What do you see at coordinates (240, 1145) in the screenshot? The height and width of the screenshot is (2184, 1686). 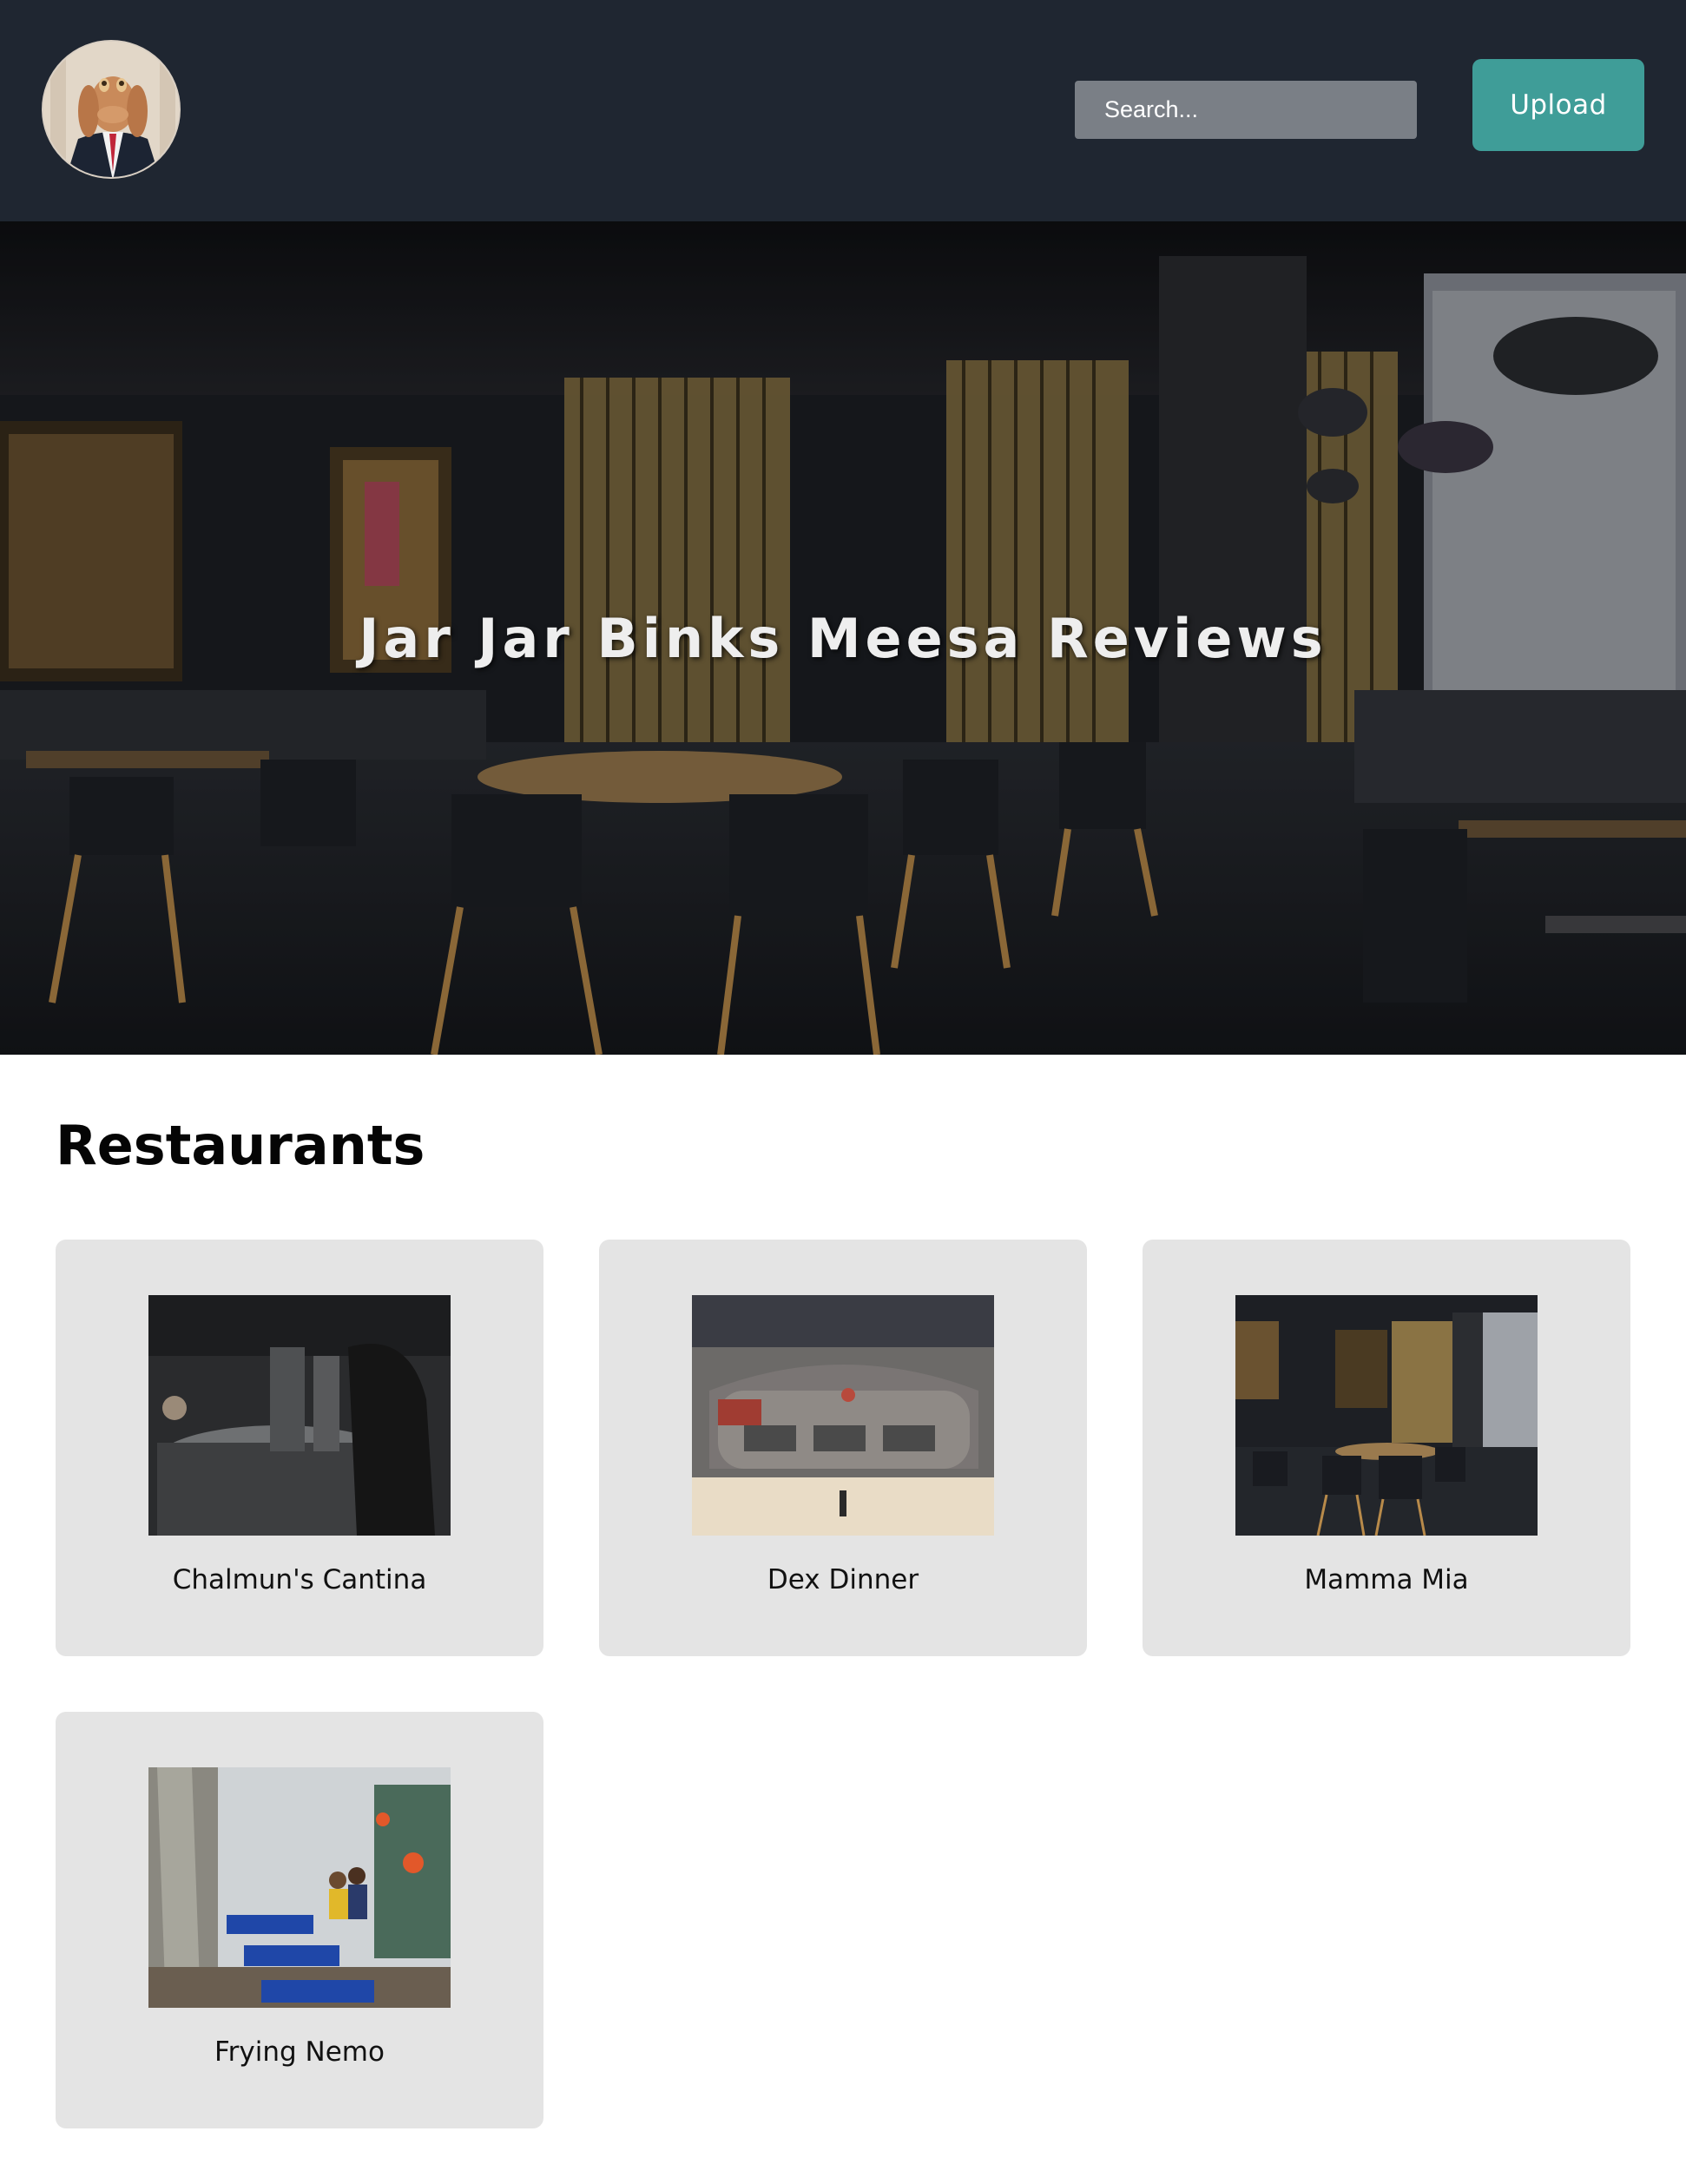 I see `section-title: Restaurants` at bounding box center [240, 1145].